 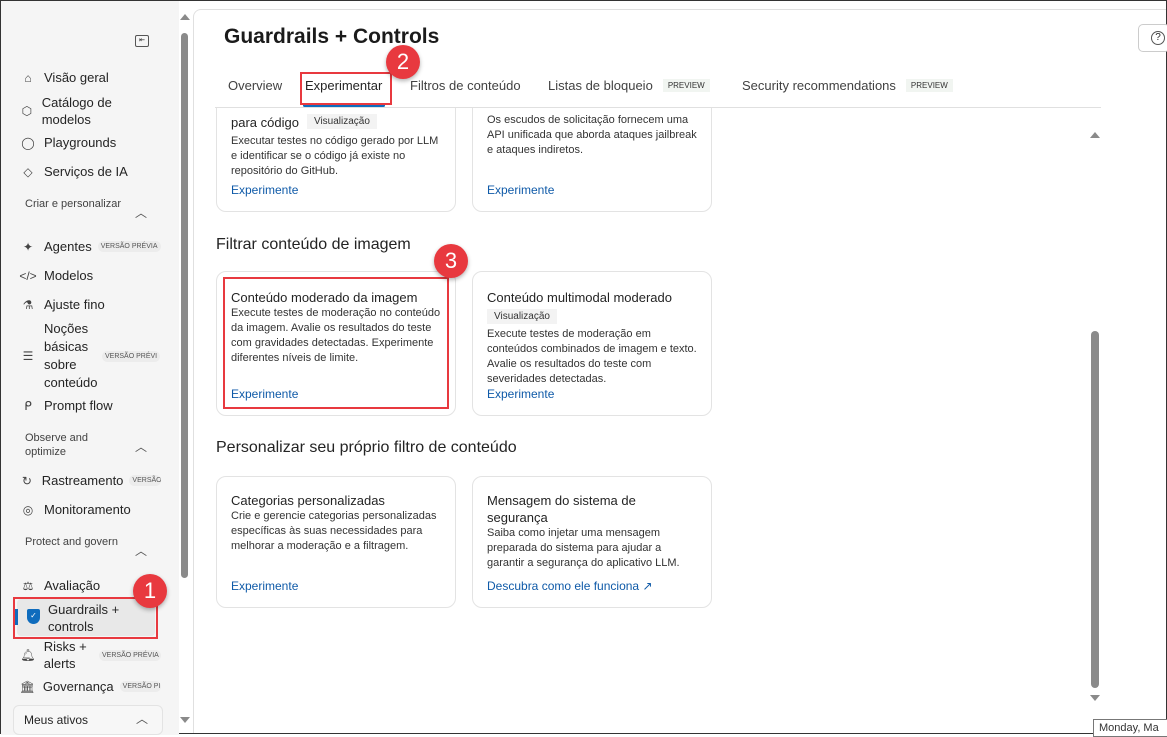 I want to click on sidebar-item-evaluation: ⚖ Avaliação, so click(x=60, y=585).